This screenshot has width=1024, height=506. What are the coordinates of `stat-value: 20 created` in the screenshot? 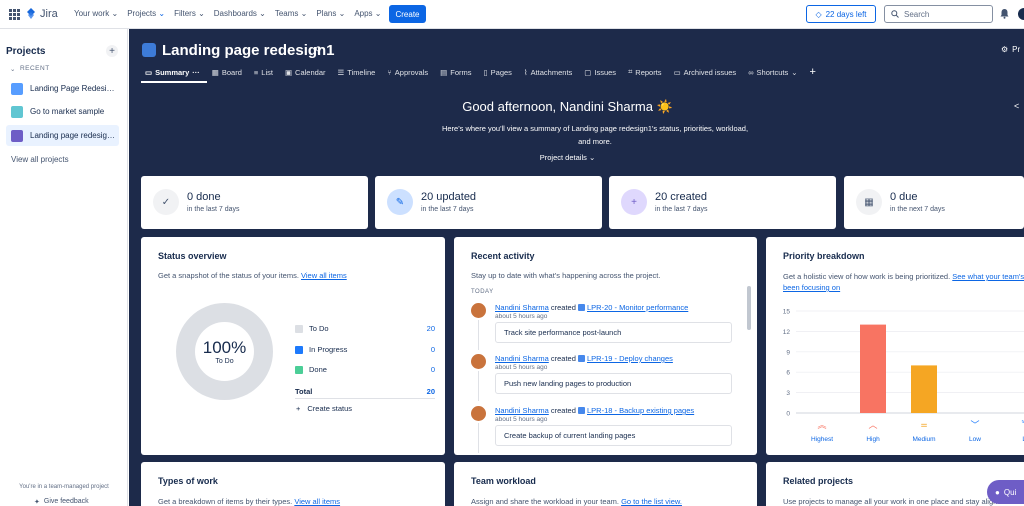 It's located at (681, 197).